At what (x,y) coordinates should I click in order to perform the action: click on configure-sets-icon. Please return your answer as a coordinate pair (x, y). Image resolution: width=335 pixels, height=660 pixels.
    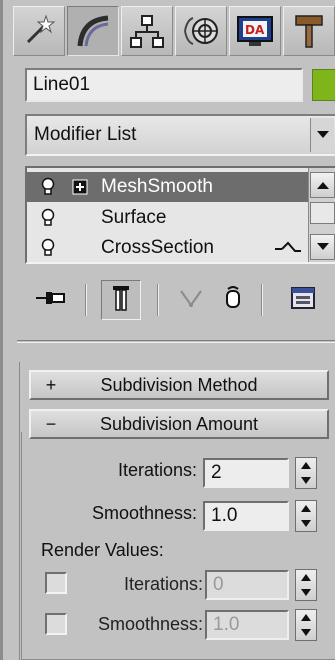
    Looking at the image, I should click on (303, 300).